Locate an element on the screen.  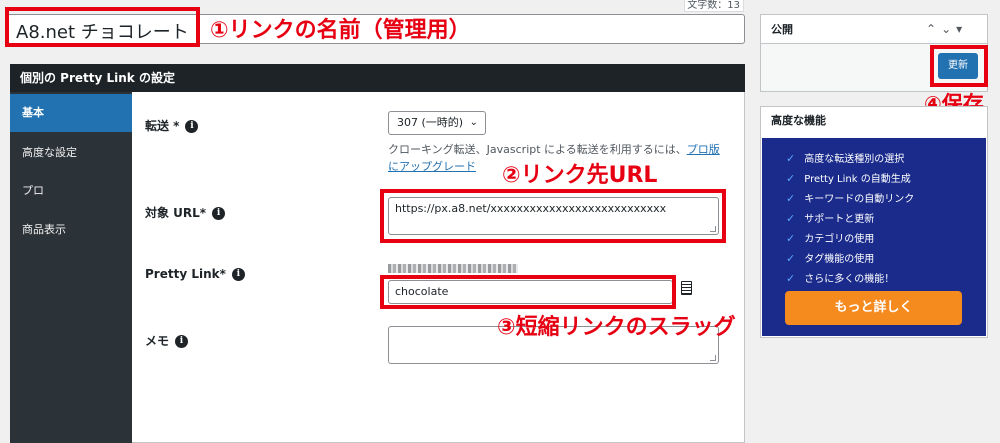
feature-item: ✓ カテゴリの使用 is located at coordinates (830, 238).